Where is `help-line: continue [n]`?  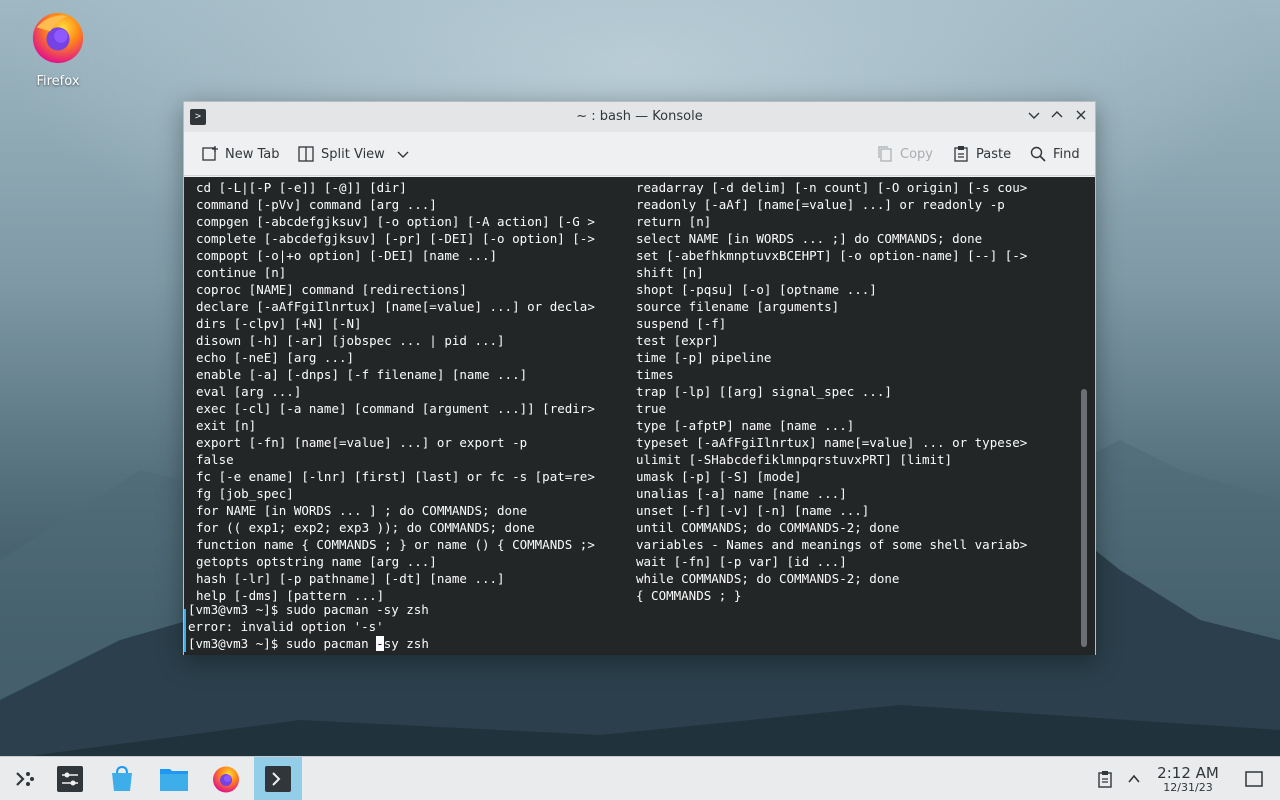
help-line: continue [n] is located at coordinates (241, 272).